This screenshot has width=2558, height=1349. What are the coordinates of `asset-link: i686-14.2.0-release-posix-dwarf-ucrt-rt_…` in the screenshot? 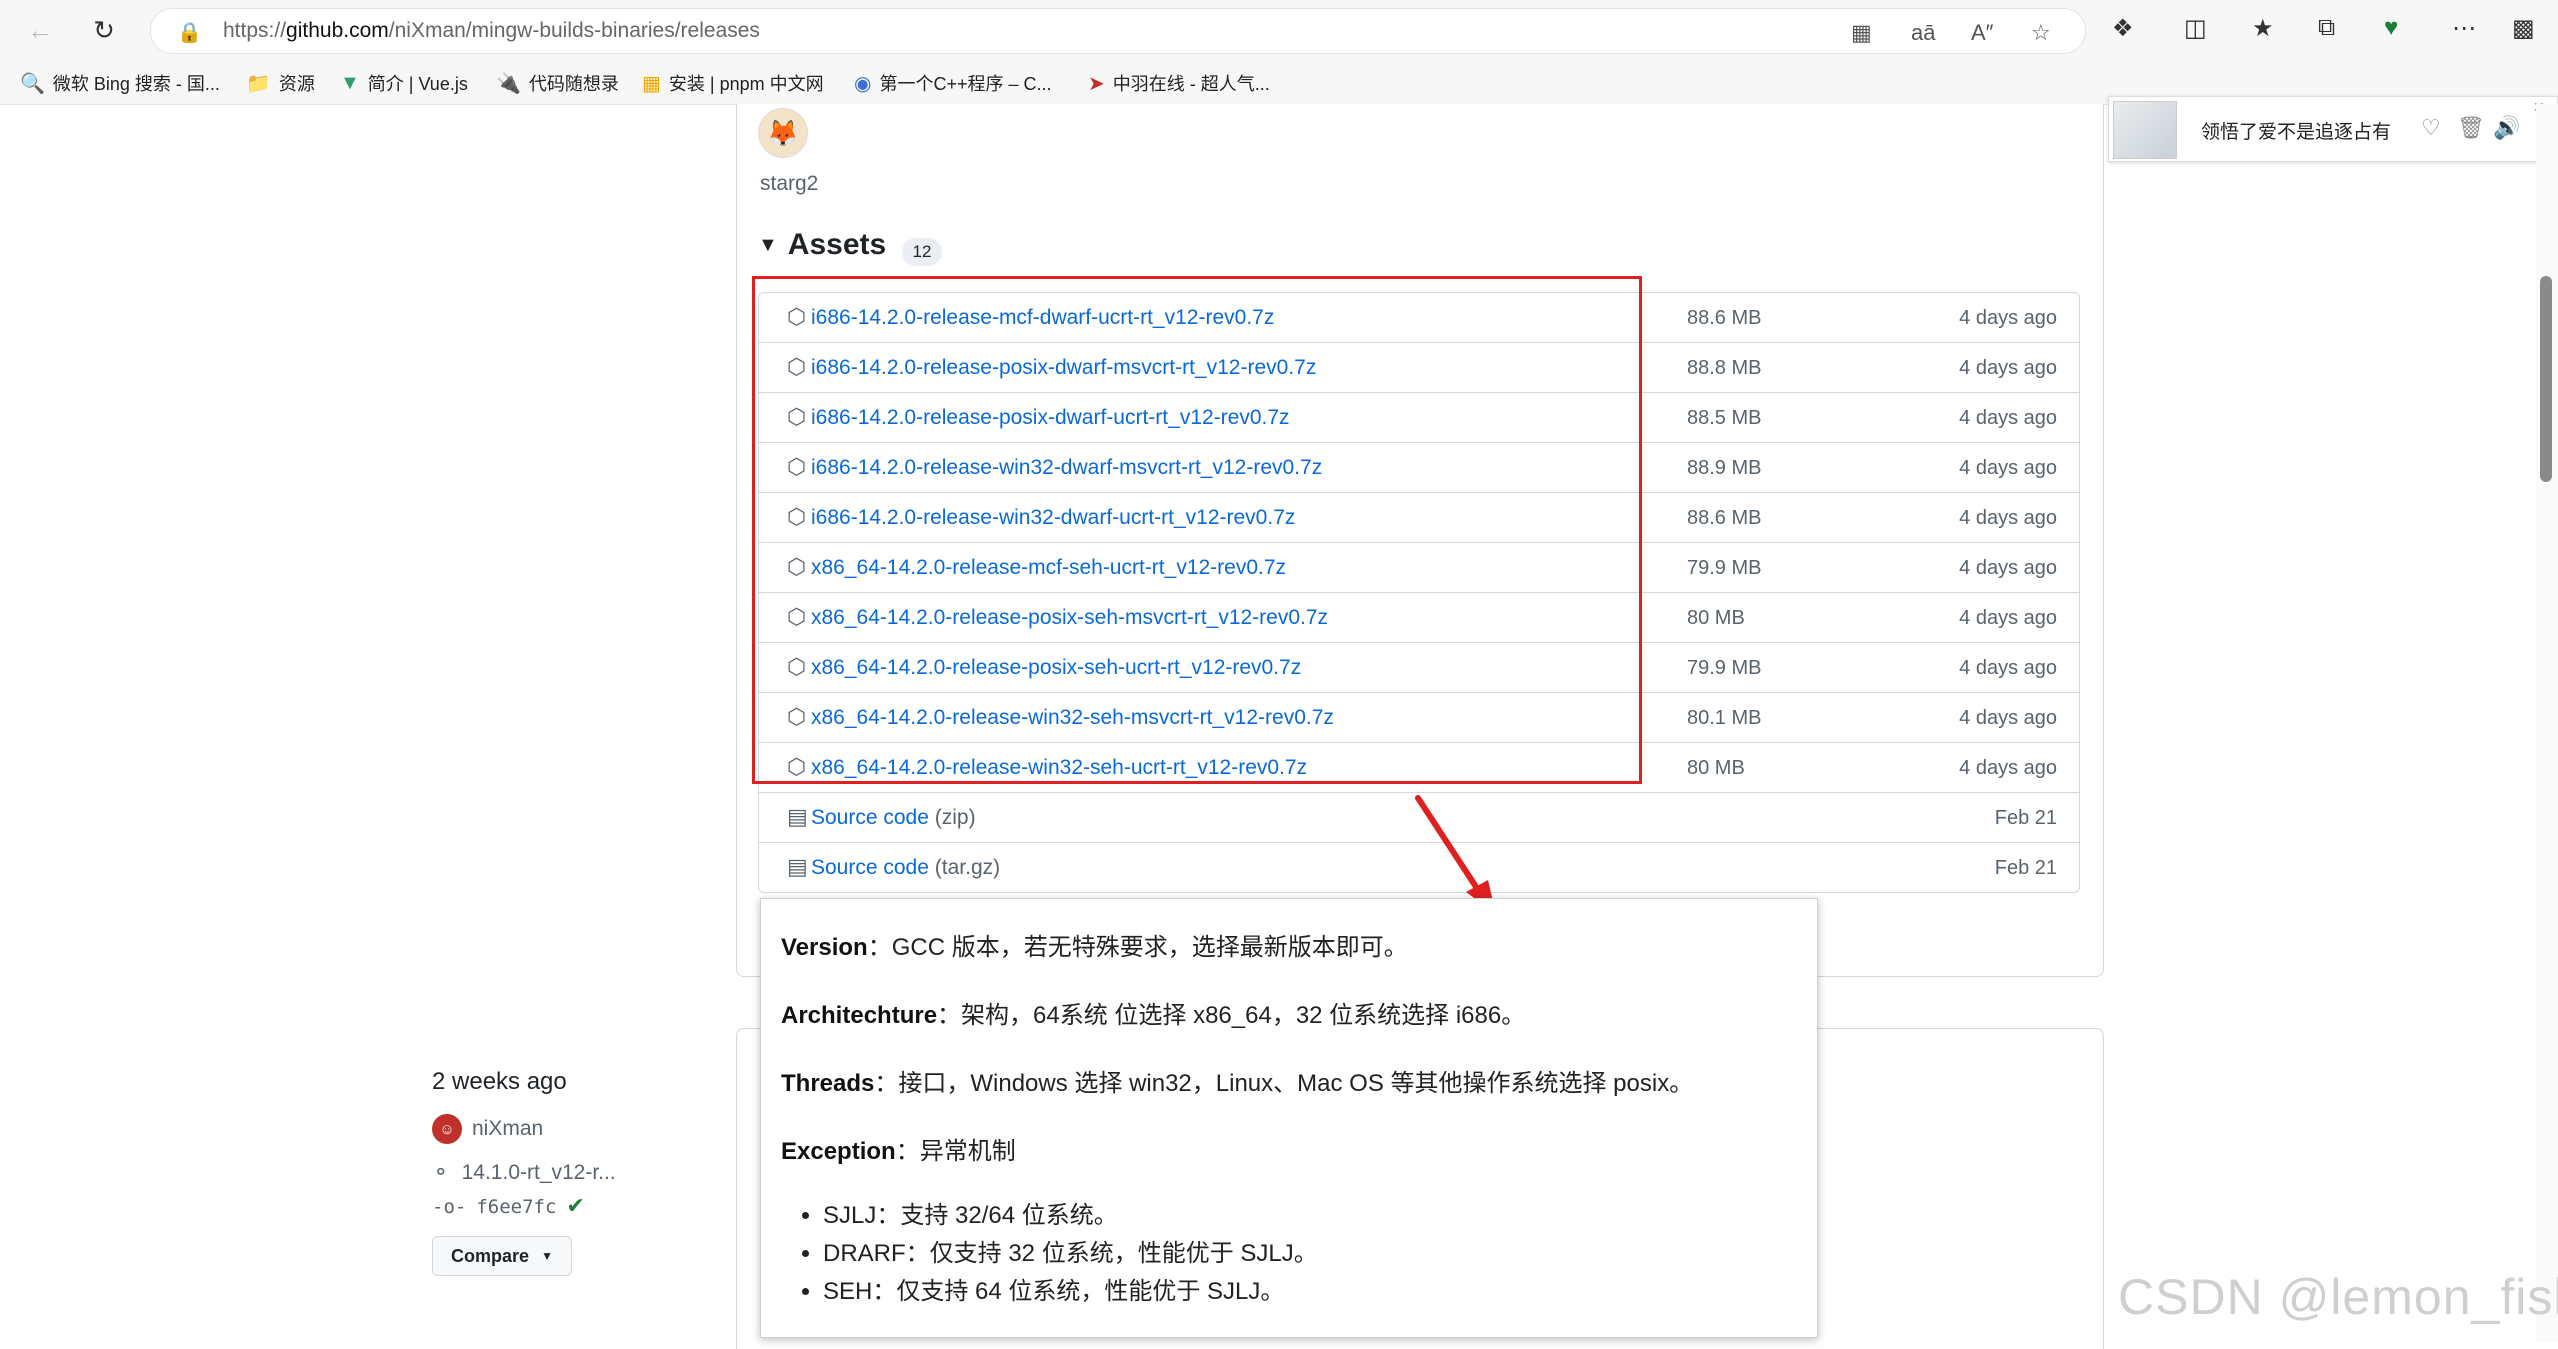 It's located at (1050, 418).